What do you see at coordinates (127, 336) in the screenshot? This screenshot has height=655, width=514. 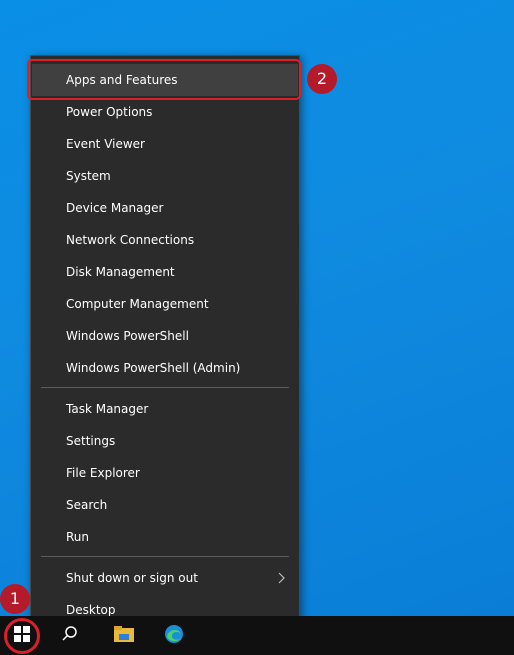 I see `menu-item-label: Windows PowerShell` at bounding box center [127, 336].